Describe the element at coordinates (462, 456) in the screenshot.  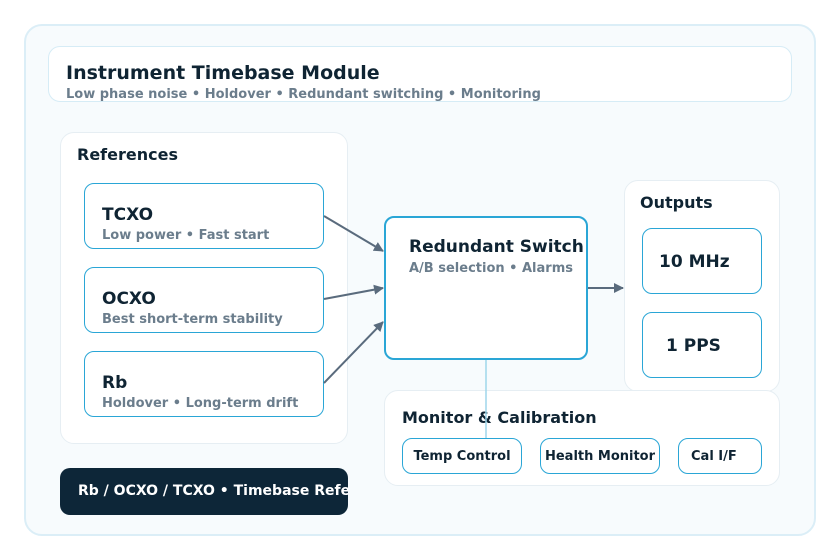
I see `monitor-chip-temp-control: Temp Control` at that location.